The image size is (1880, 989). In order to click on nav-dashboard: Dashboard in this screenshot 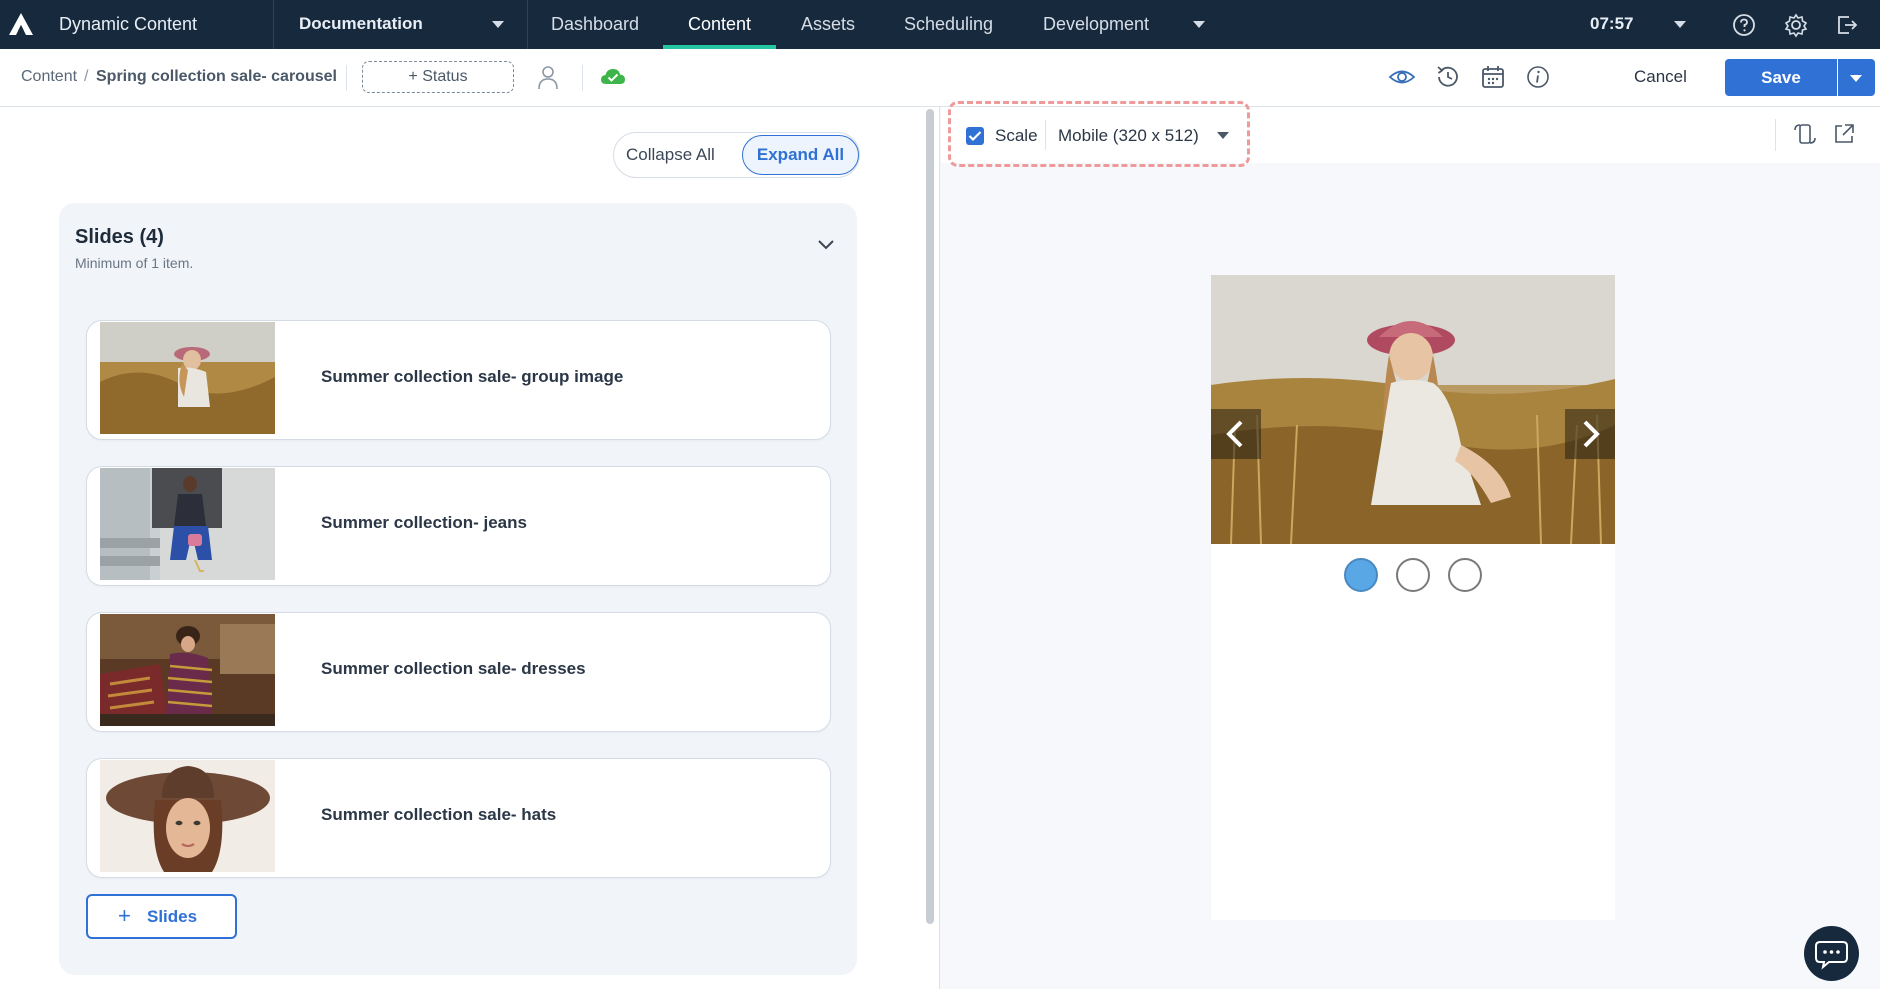, I will do `click(595, 24)`.